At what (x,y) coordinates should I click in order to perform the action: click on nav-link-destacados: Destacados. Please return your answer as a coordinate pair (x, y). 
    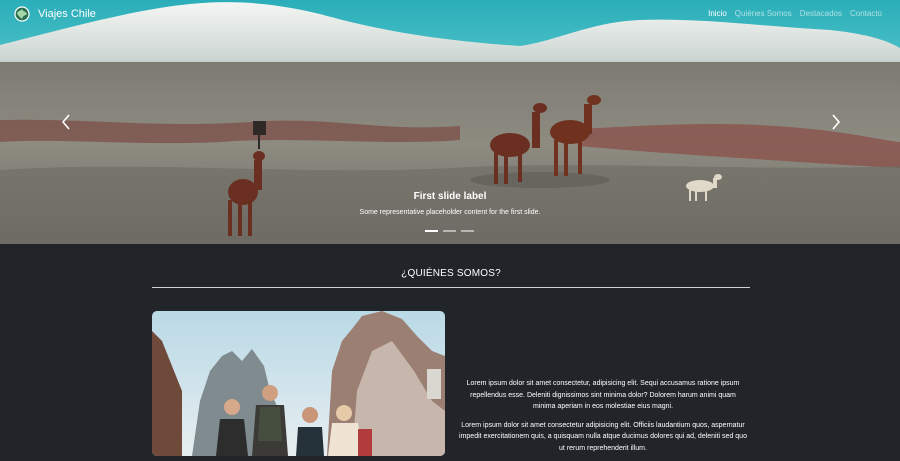
    Looking at the image, I should click on (821, 13).